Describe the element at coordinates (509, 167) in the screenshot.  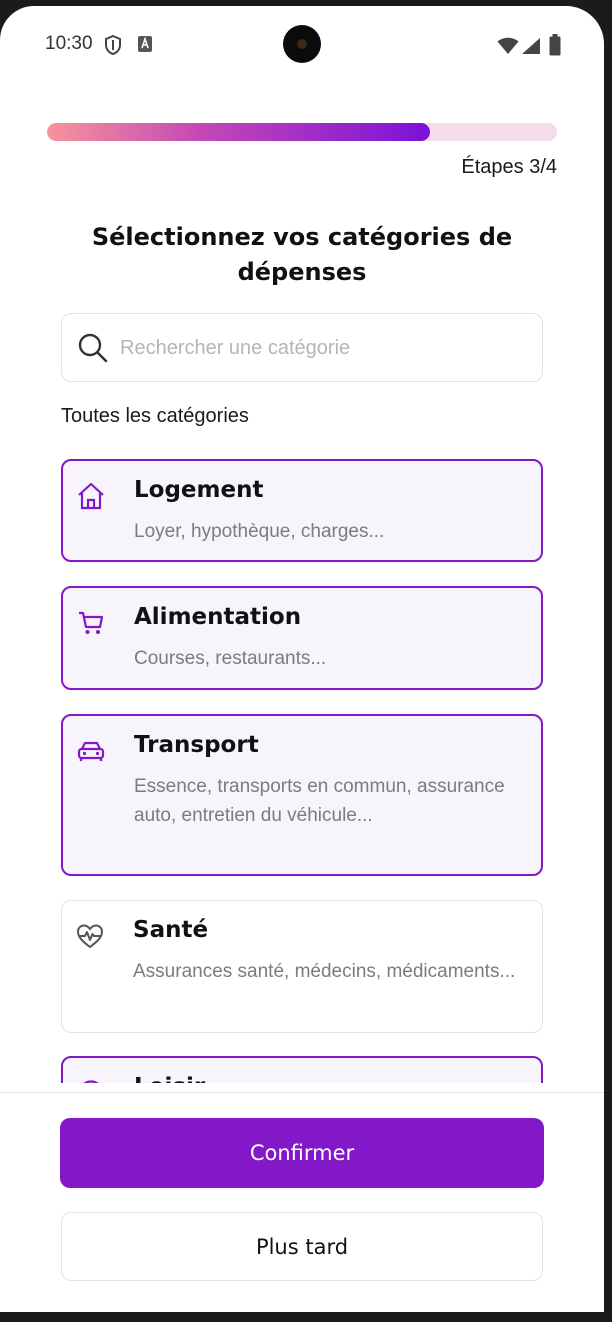
I see `step-indicator: Étapes 3/4` at that location.